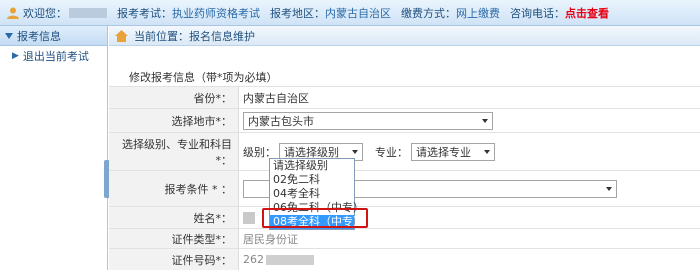  I want to click on province-value: 内蒙古自治区, so click(276, 98).